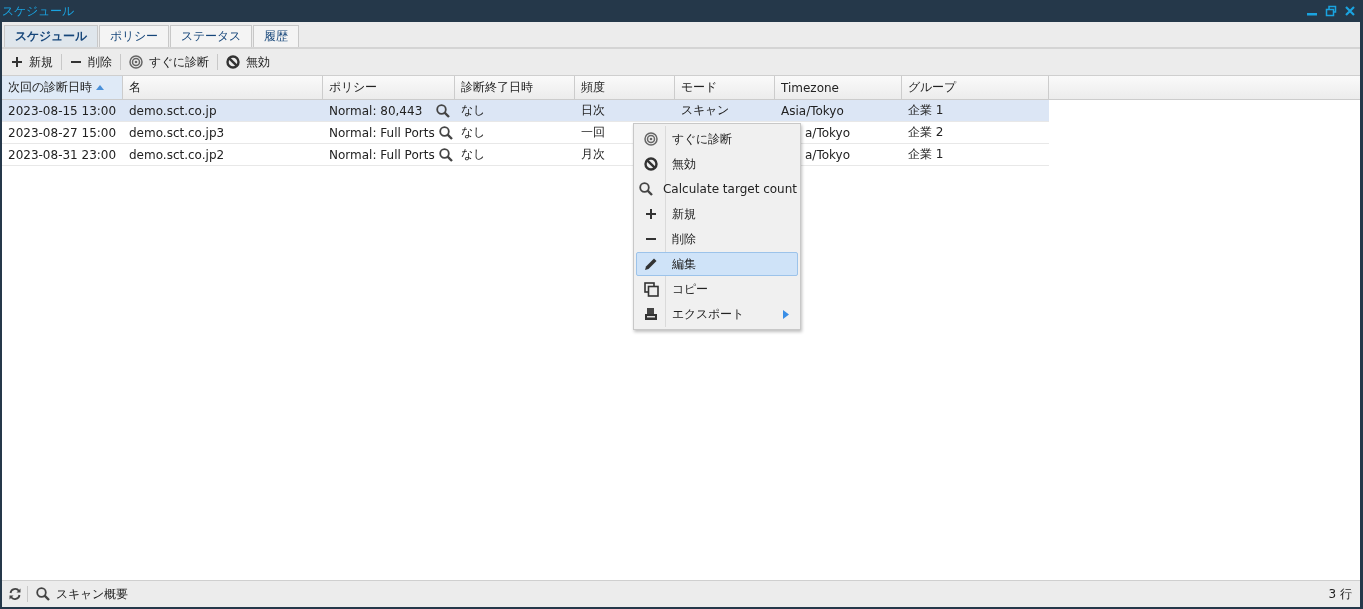 This screenshot has height=609, width=1363. I want to click on menu-item: 編集, so click(717, 264).